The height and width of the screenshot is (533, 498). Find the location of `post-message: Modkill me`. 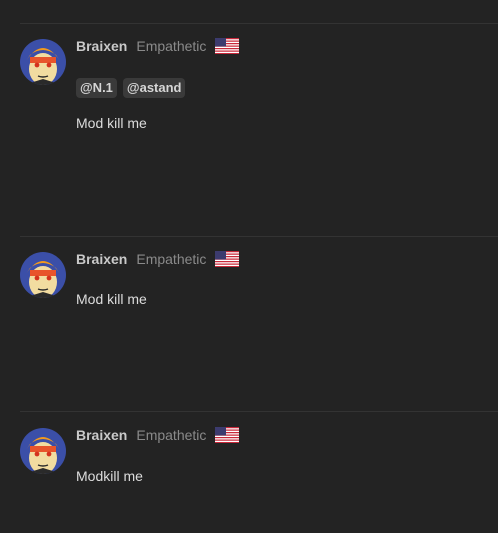

post-message: Modkill me is located at coordinates (109, 476).